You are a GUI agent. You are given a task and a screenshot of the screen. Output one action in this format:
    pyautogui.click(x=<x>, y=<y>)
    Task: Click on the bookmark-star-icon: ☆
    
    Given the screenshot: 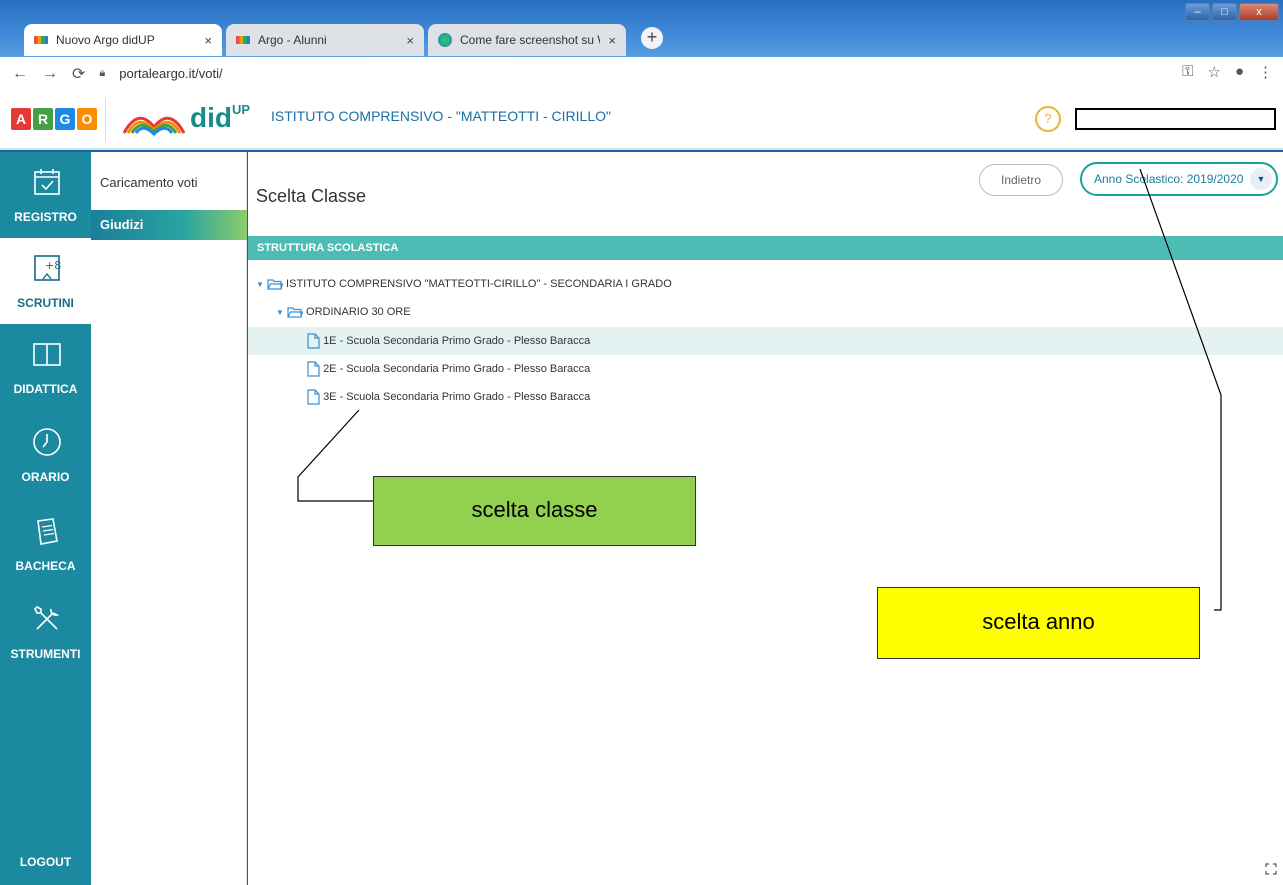 What is the action you would take?
    pyautogui.click(x=1213, y=72)
    